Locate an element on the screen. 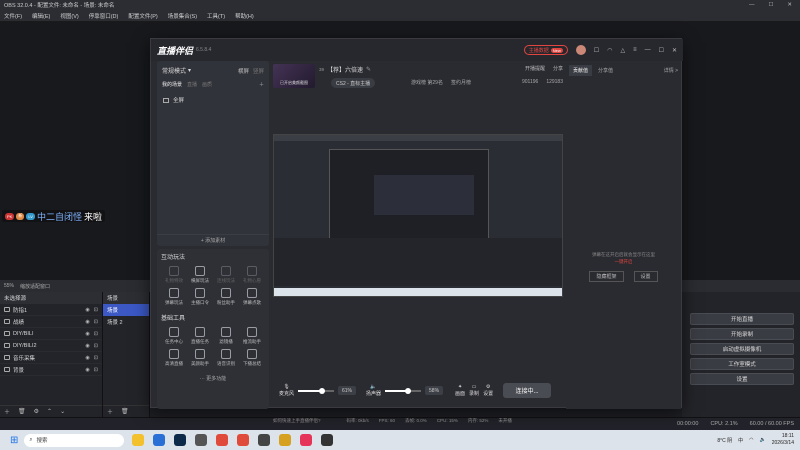 The image size is (800, 450). menu-edit: 编辑(E) is located at coordinates (41, 16).